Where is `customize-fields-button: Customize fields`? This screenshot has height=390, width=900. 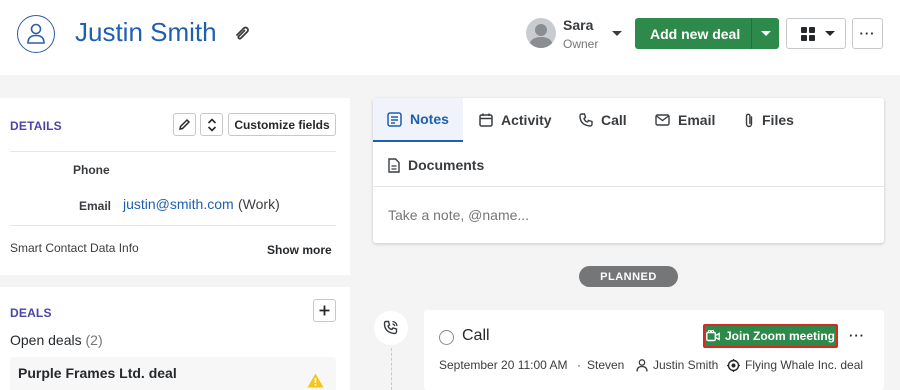
customize-fields-button: Customize fields is located at coordinates (282, 124).